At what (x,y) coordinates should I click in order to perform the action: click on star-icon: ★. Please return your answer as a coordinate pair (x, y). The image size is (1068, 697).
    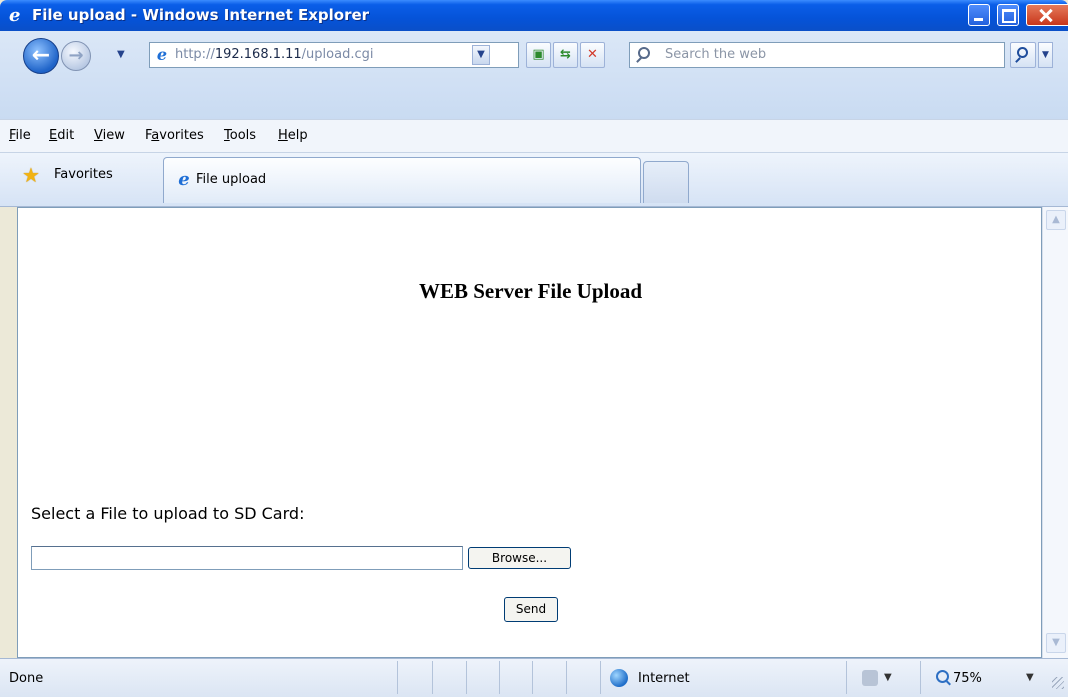
    Looking at the image, I should click on (31, 175).